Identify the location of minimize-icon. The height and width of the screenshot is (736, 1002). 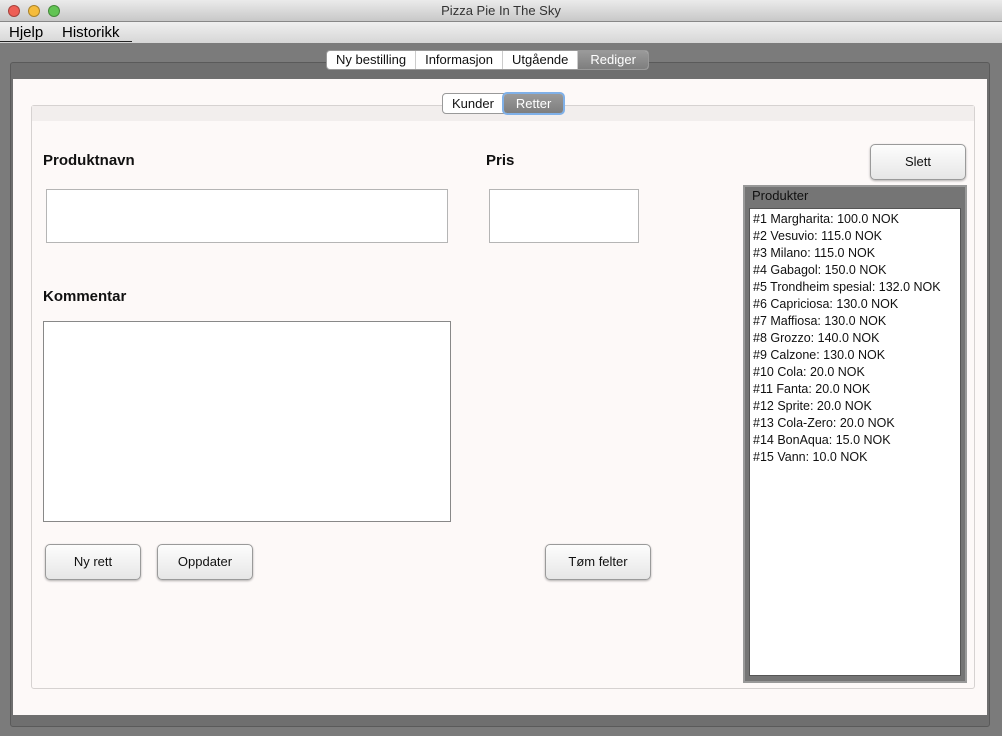
(34, 11).